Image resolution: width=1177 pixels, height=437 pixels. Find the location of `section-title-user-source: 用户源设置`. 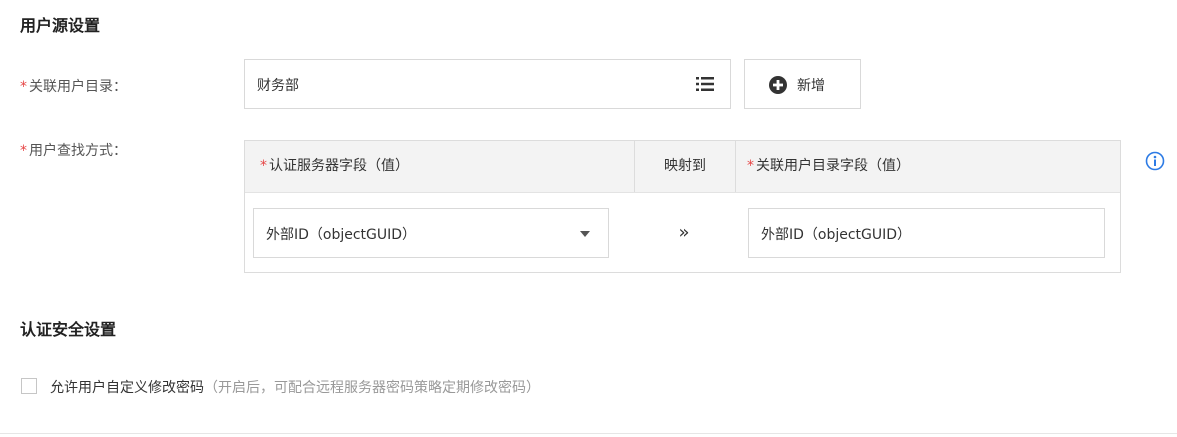

section-title-user-source: 用户源设置 is located at coordinates (60, 25).